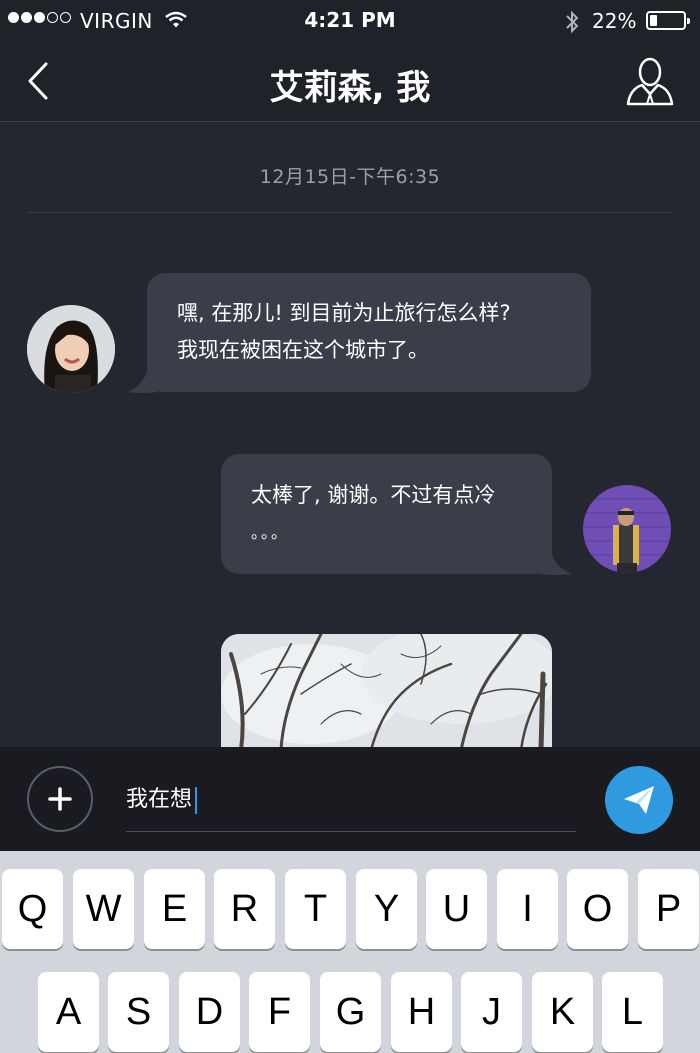  I want to click on key-g: G, so click(350, 1012).